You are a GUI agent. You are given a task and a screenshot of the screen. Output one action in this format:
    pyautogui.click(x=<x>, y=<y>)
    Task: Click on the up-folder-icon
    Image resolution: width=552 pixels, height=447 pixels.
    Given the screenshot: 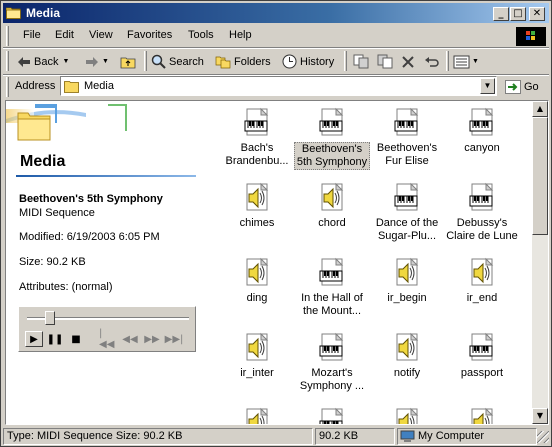 What is the action you would take?
    pyautogui.click(x=128, y=62)
    